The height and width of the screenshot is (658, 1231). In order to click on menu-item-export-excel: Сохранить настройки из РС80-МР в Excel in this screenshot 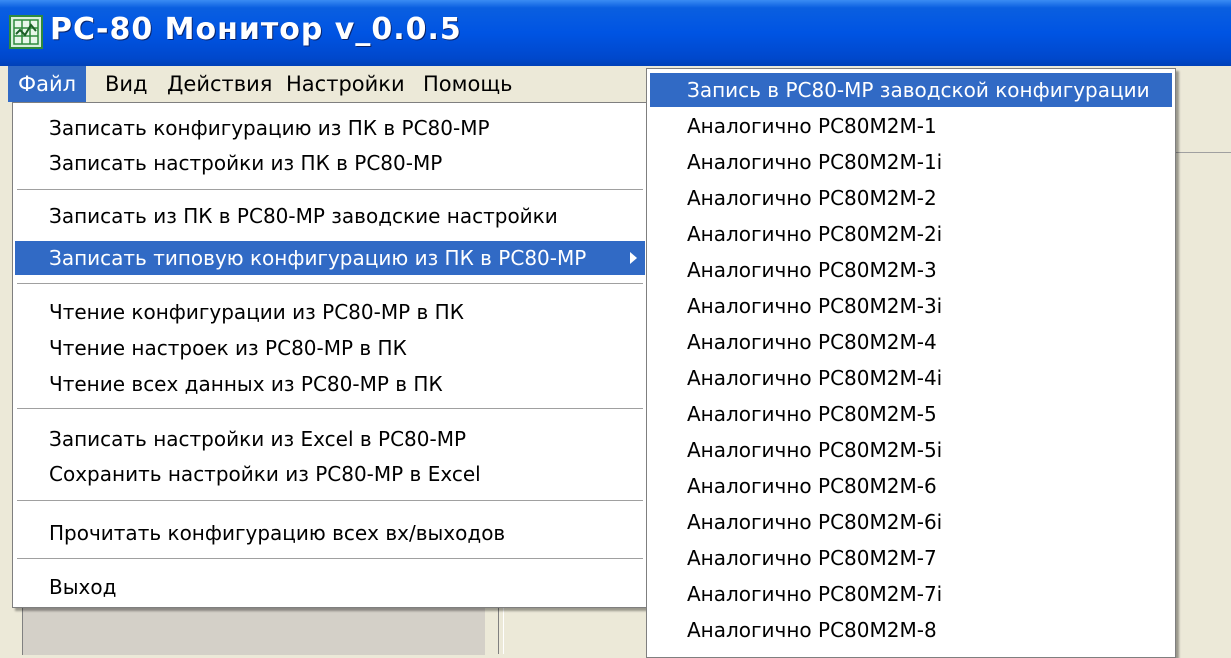, I will do `click(330, 474)`.